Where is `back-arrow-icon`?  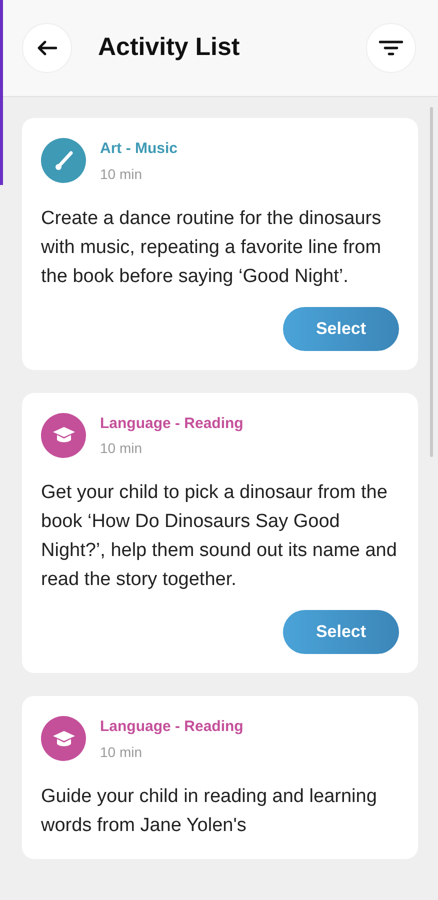
back-arrow-icon is located at coordinates (47, 48).